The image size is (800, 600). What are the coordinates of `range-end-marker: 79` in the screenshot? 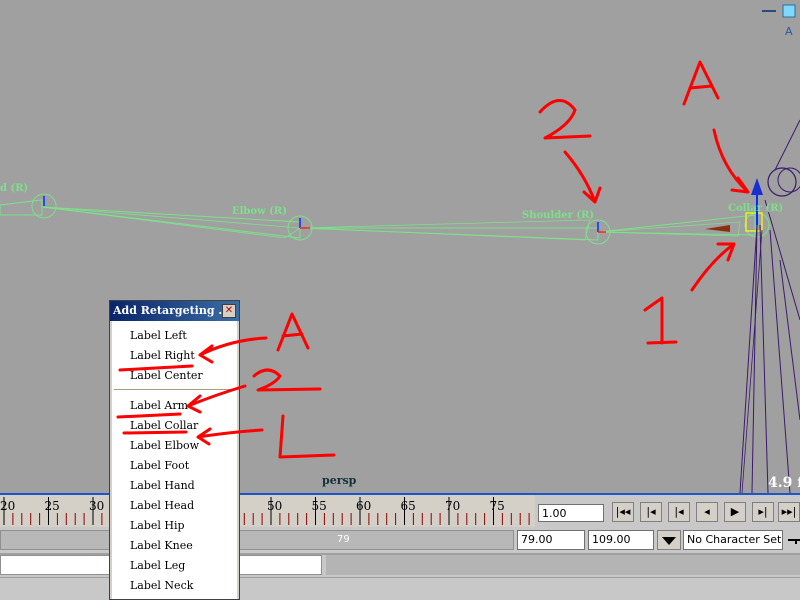 It's located at (343, 539).